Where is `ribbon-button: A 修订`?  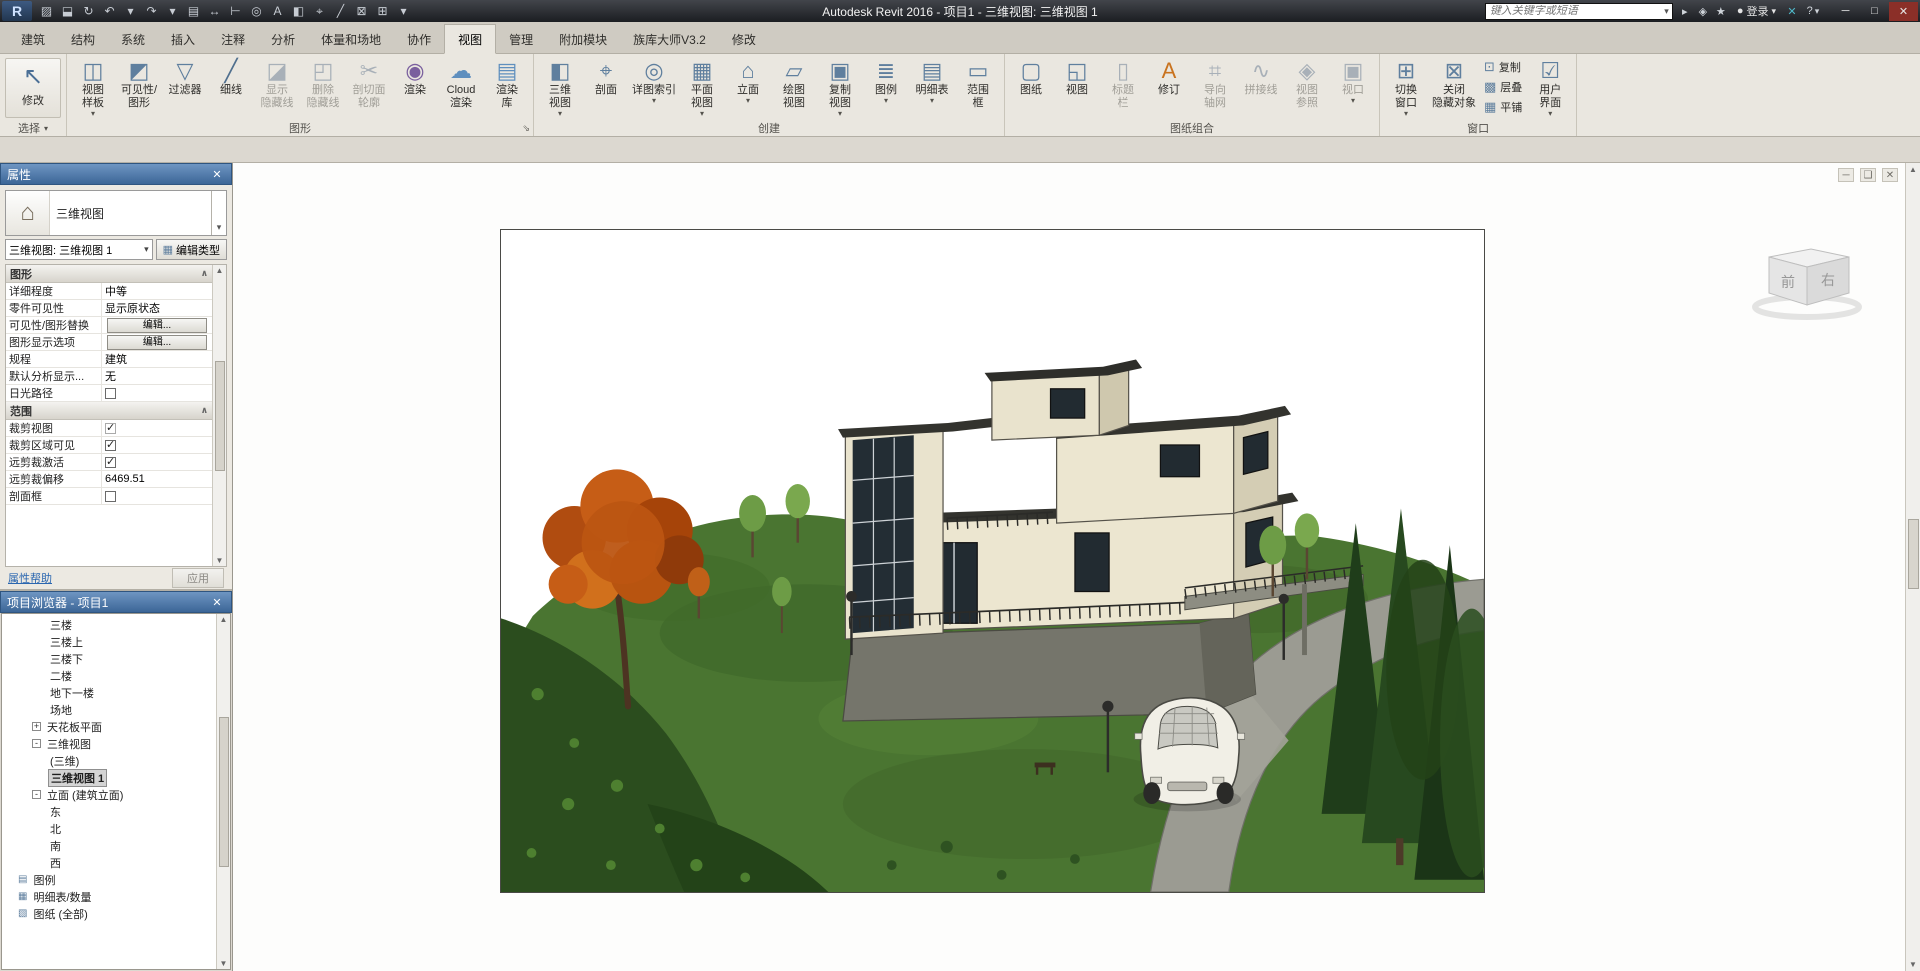 ribbon-button: A 修订 is located at coordinates (1169, 88).